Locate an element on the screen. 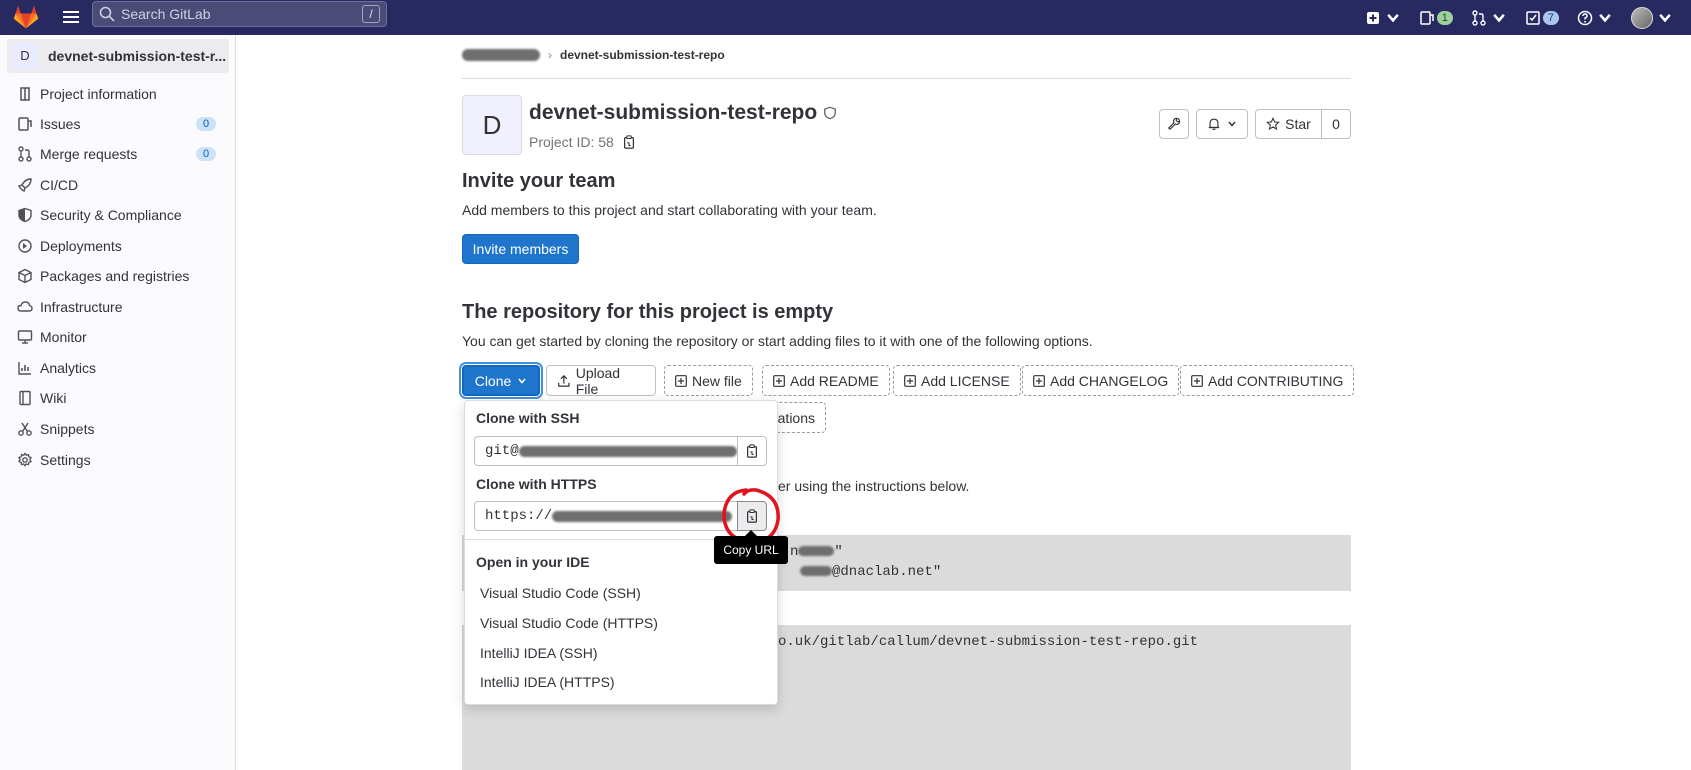 The width and height of the screenshot is (1691, 770). empty-repo-heading: The repository for this project is empty is located at coordinates (648, 312).